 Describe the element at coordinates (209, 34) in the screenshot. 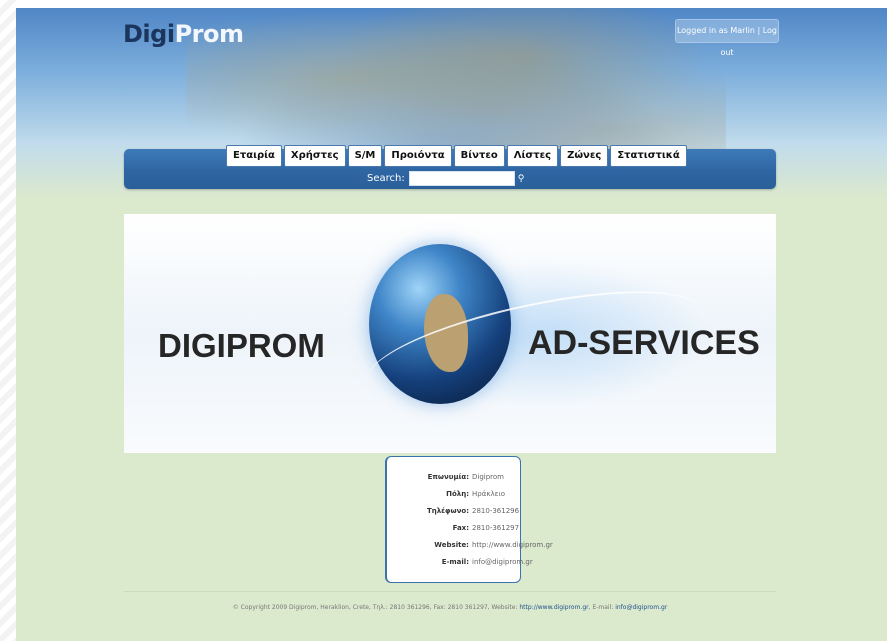

I see `logo-part-prom: Prom` at that location.